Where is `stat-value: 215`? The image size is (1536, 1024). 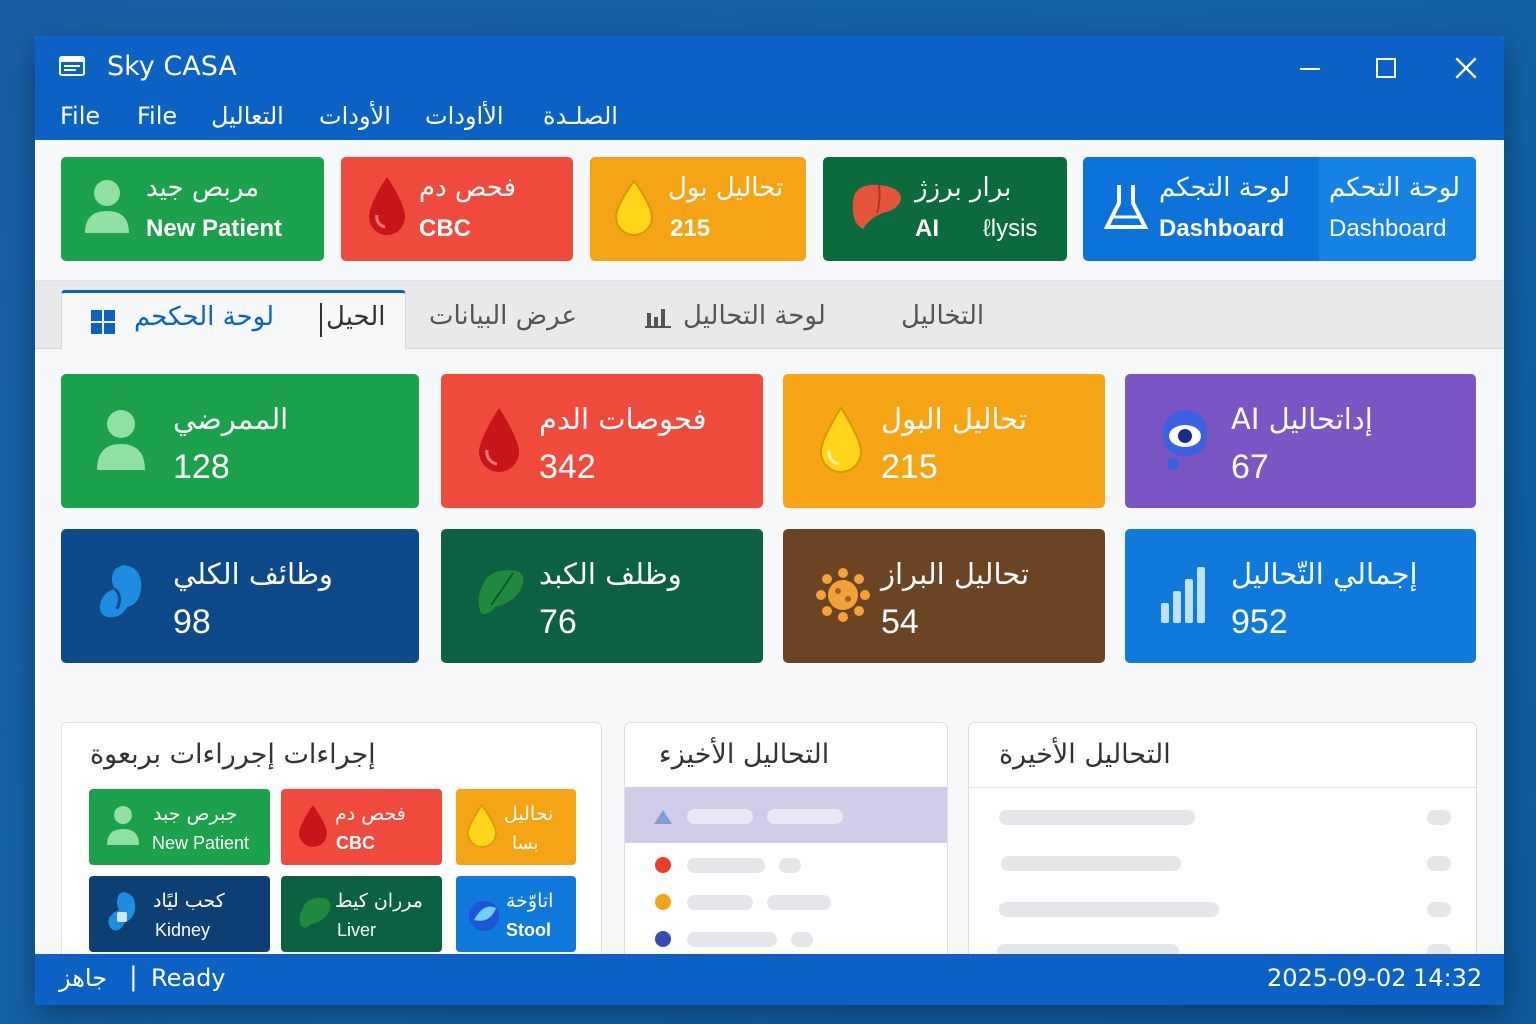
stat-value: 215 is located at coordinates (909, 467).